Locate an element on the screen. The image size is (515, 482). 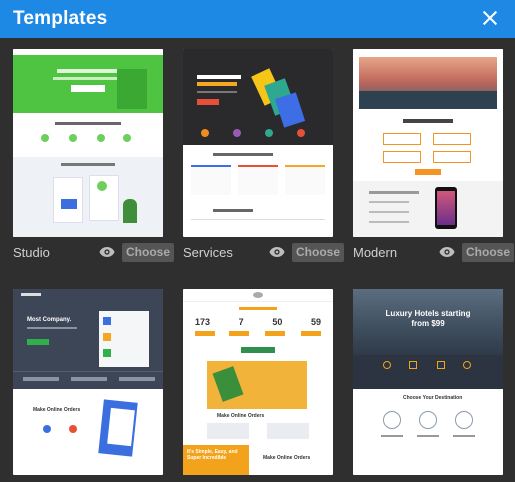
template-card-studio: Studio Choose is located at coordinates (94, 155).